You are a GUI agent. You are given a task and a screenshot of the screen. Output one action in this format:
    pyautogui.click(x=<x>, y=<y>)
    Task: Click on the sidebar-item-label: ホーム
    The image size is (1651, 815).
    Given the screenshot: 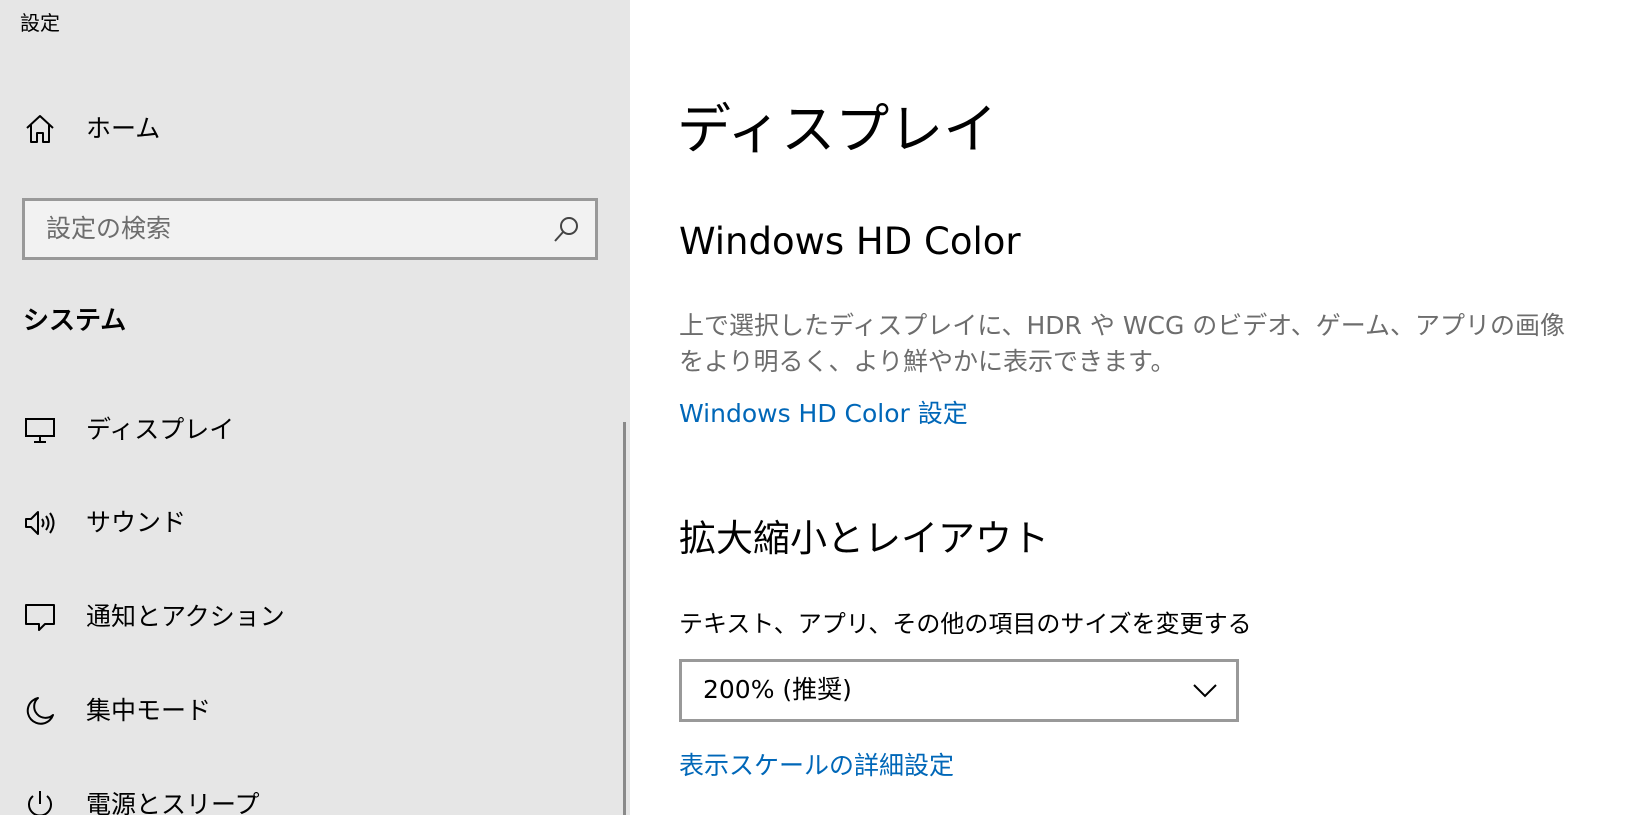 What is the action you would take?
    pyautogui.click(x=123, y=128)
    